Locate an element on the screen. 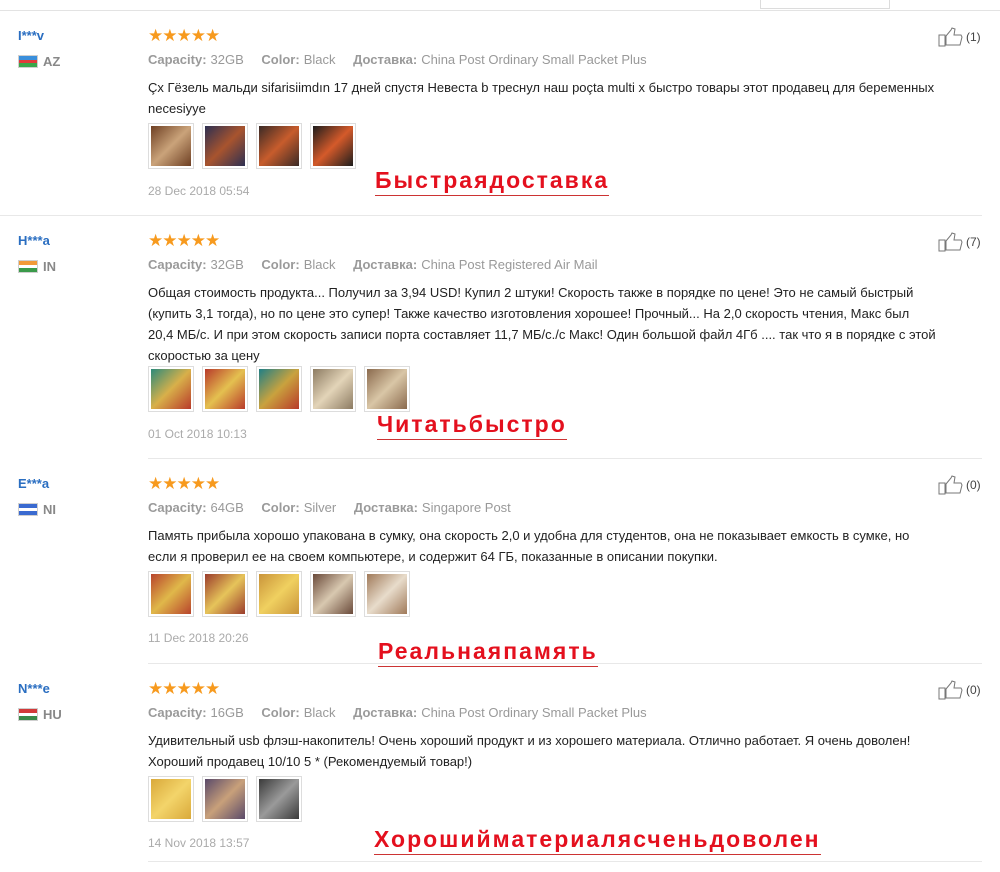 The image size is (1000, 872). reviewer-country: NI is located at coordinates (37, 509).